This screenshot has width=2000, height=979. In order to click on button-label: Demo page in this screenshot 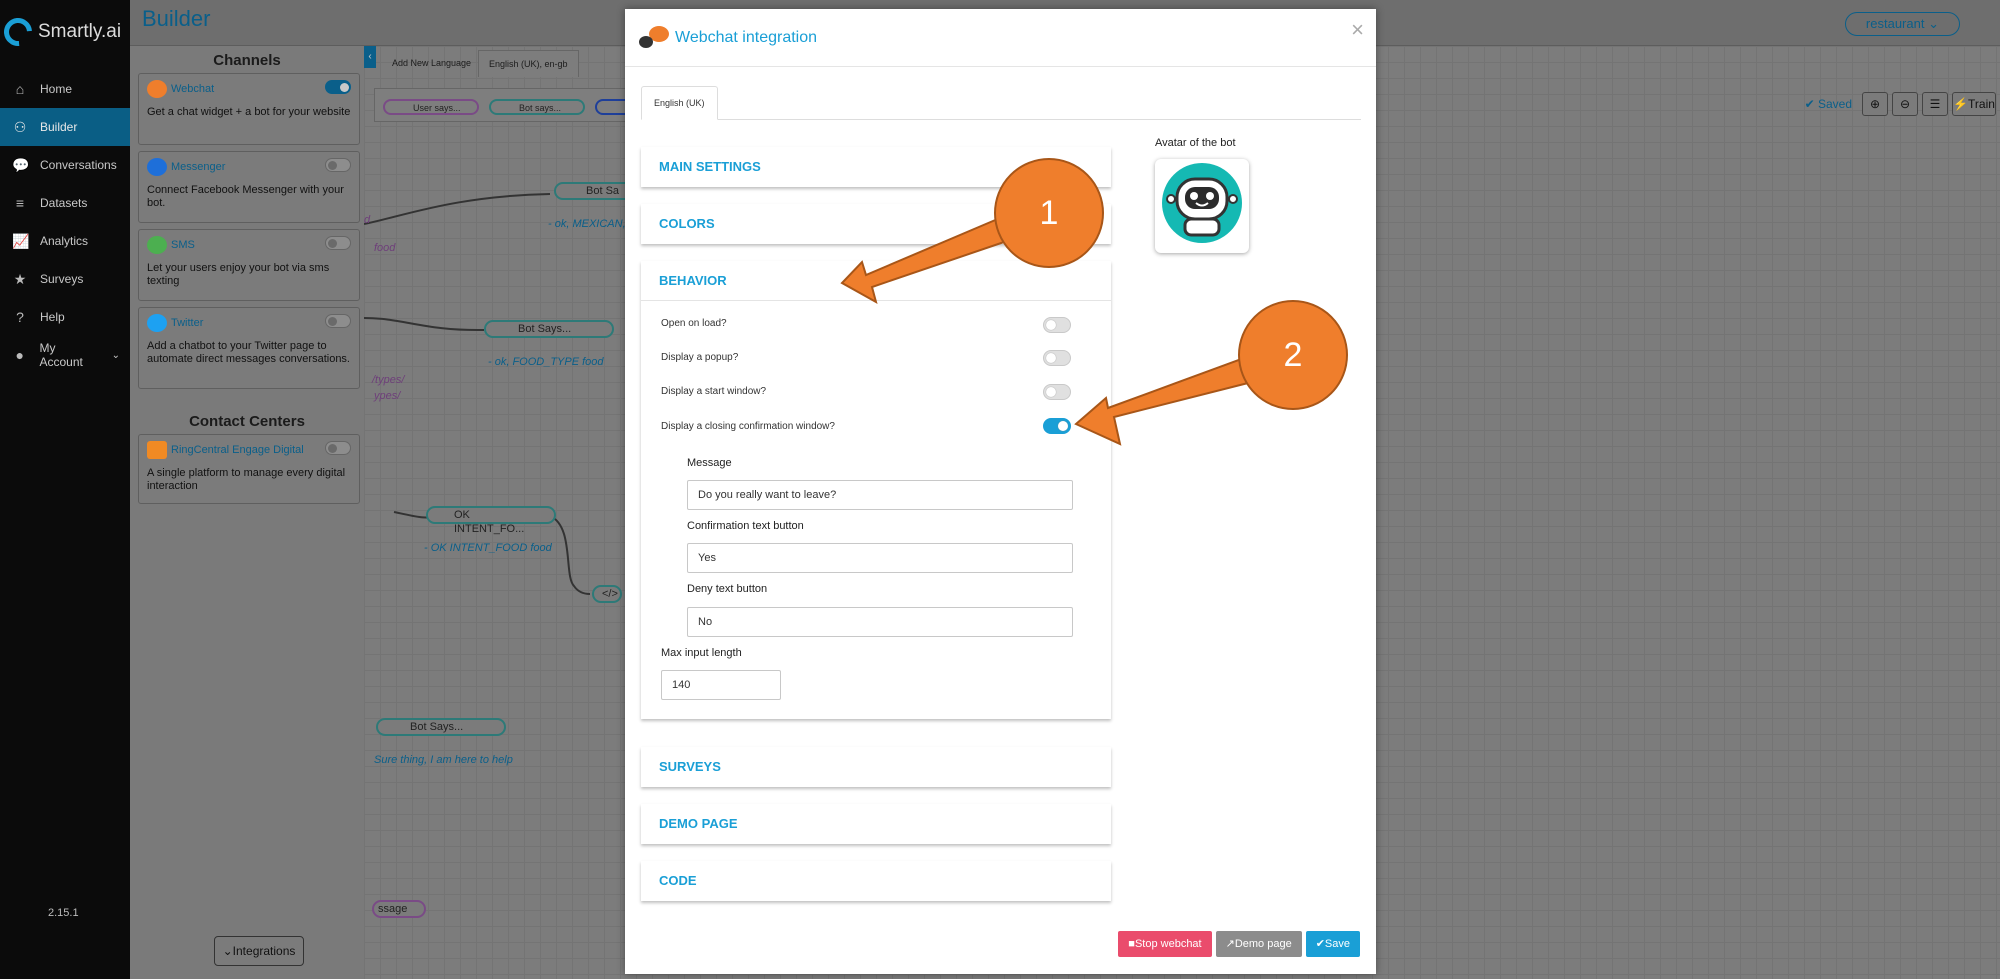, I will do `click(1263, 944)`.